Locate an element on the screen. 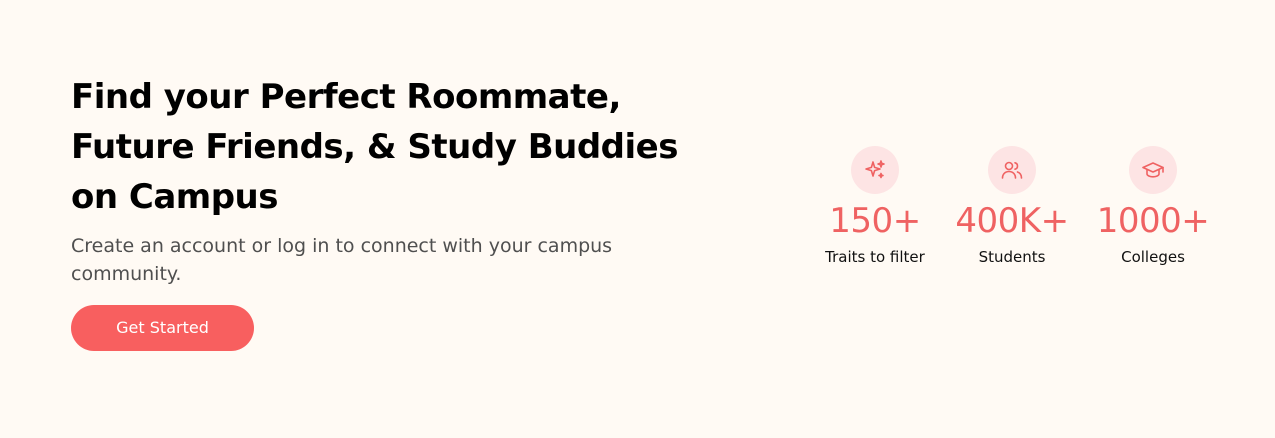 This screenshot has width=1275, height=438. graduation-cap-icon is located at coordinates (1153, 170).